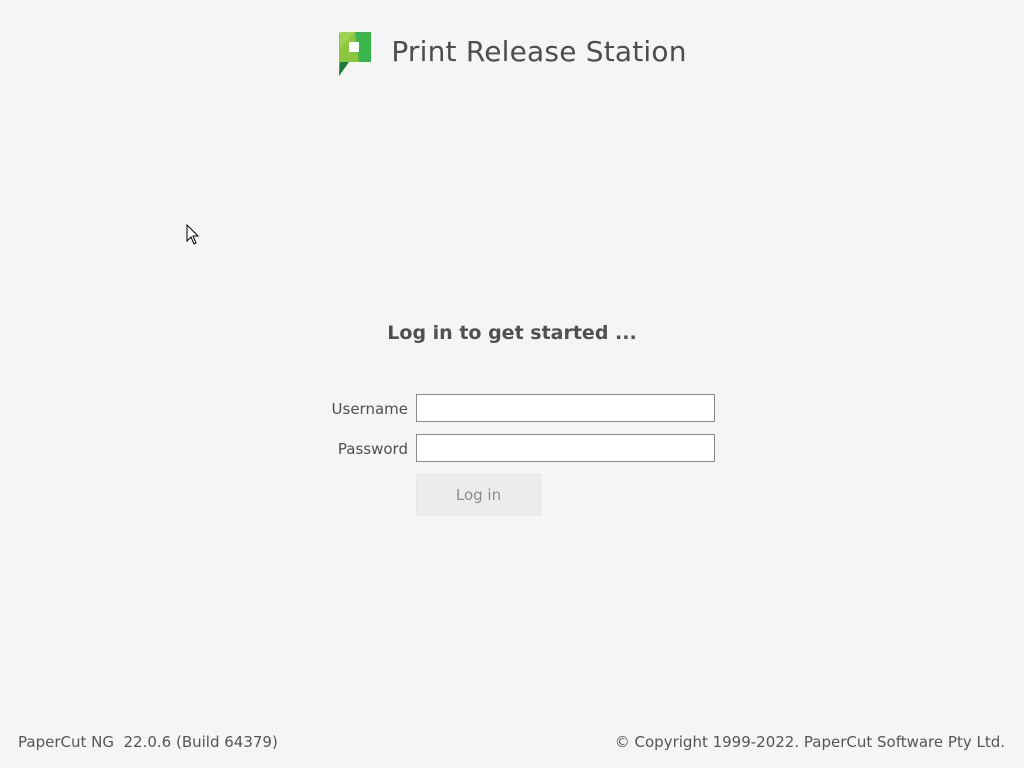 Image resolution: width=1024 pixels, height=768 pixels. I want to click on papercut-logo-icon, so click(355, 54).